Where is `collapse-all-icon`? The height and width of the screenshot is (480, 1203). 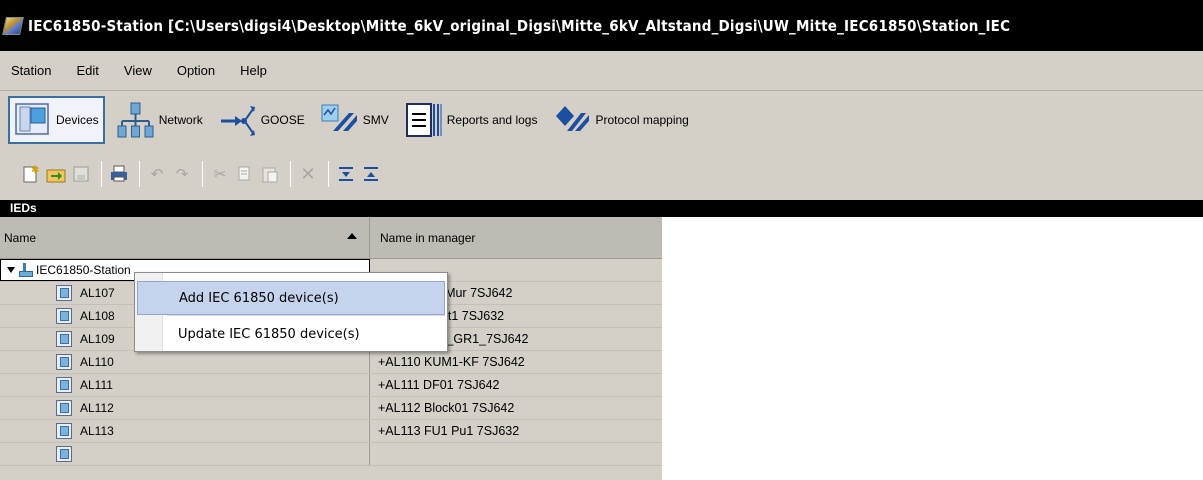 collapse-all-icon is located at coordinates (371, 174).